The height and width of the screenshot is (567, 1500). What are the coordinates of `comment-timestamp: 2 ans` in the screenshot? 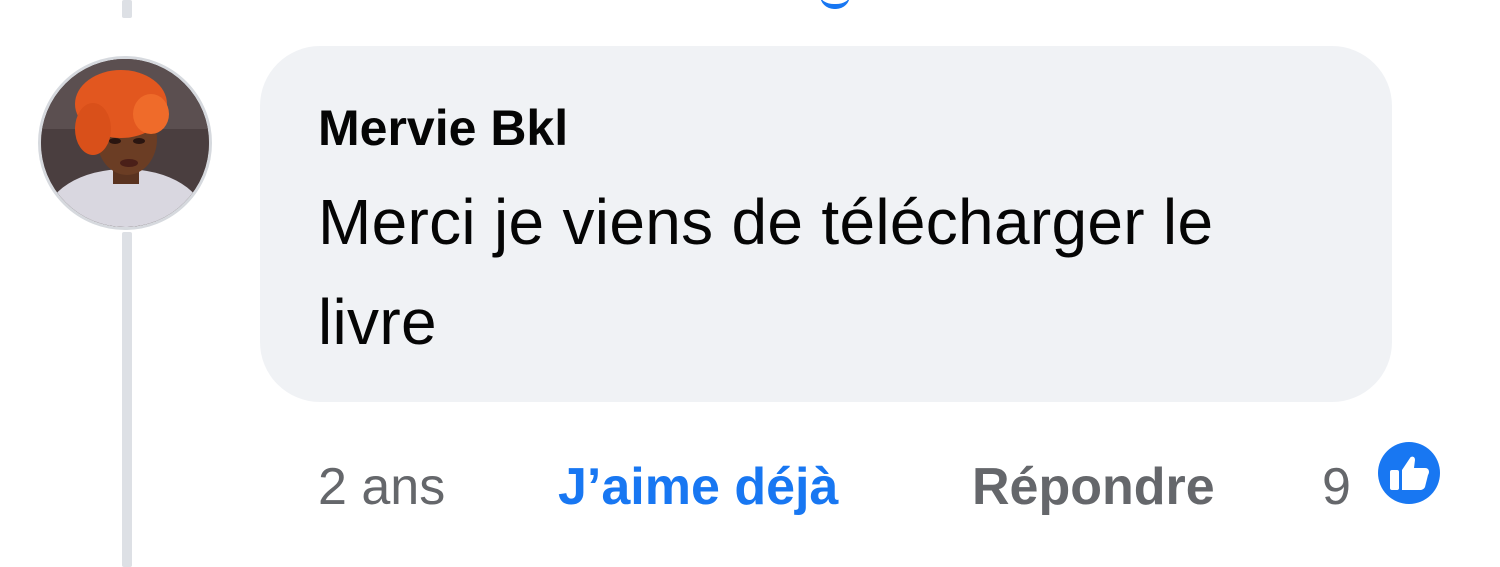 It's located at (381, 487).